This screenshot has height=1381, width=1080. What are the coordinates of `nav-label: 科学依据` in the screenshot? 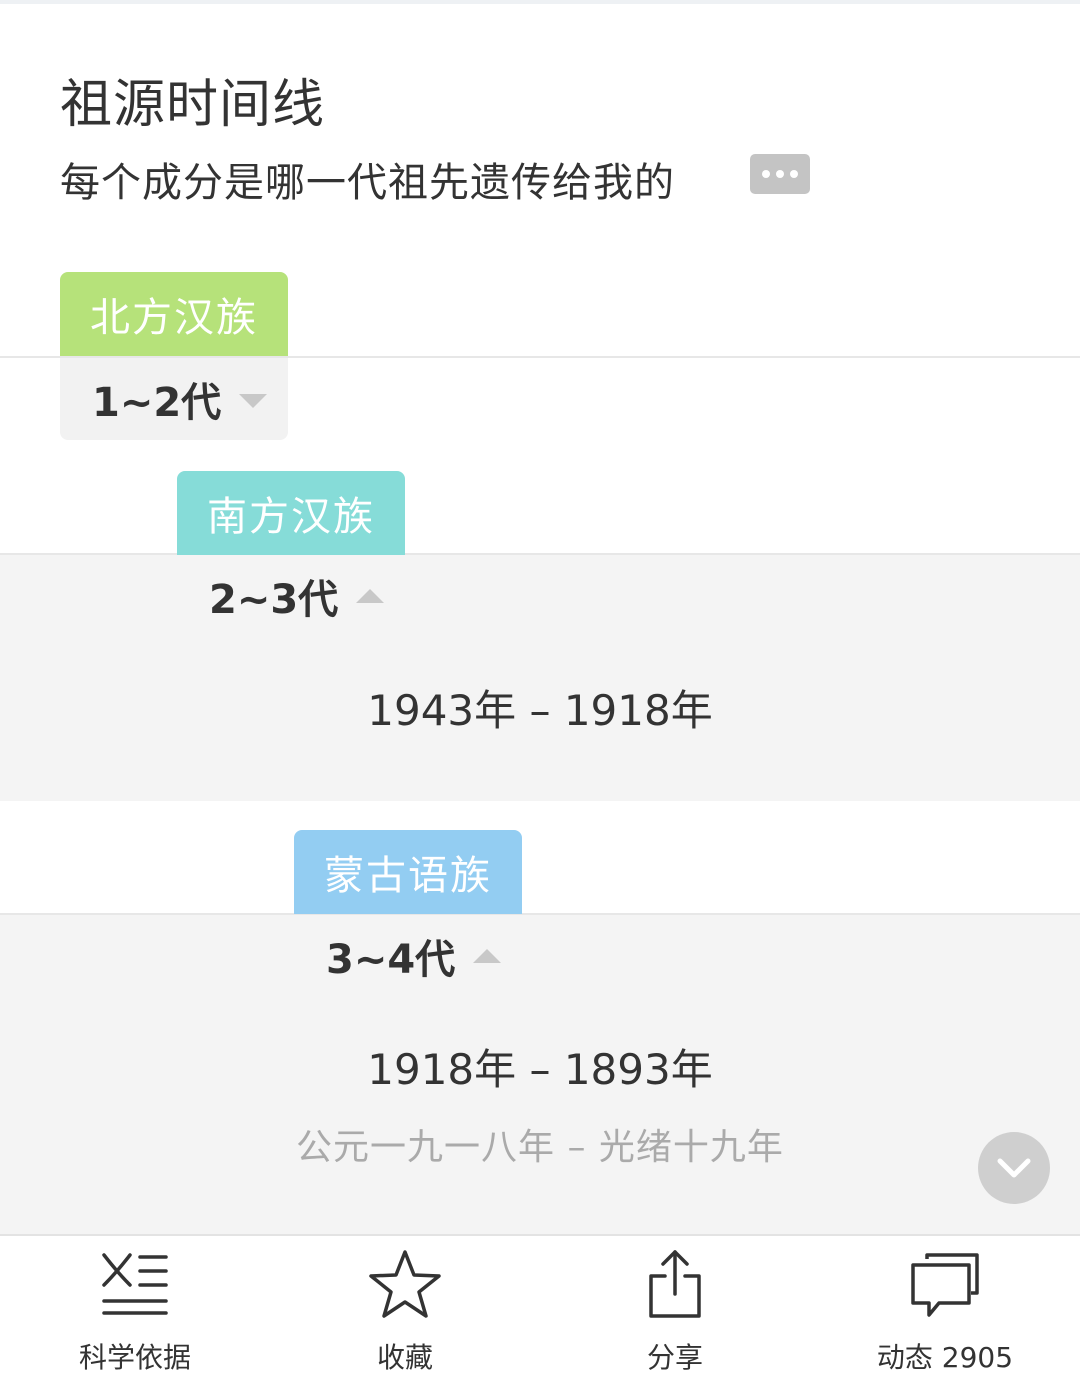 It's located at (134, 1357).